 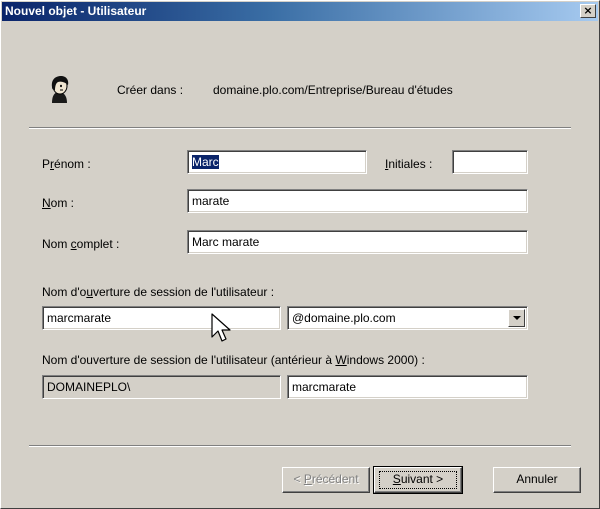 What do you see at coordinates (300, 446) in the screenshot?
I see `footer-separator` at bounding box center [300, 446].